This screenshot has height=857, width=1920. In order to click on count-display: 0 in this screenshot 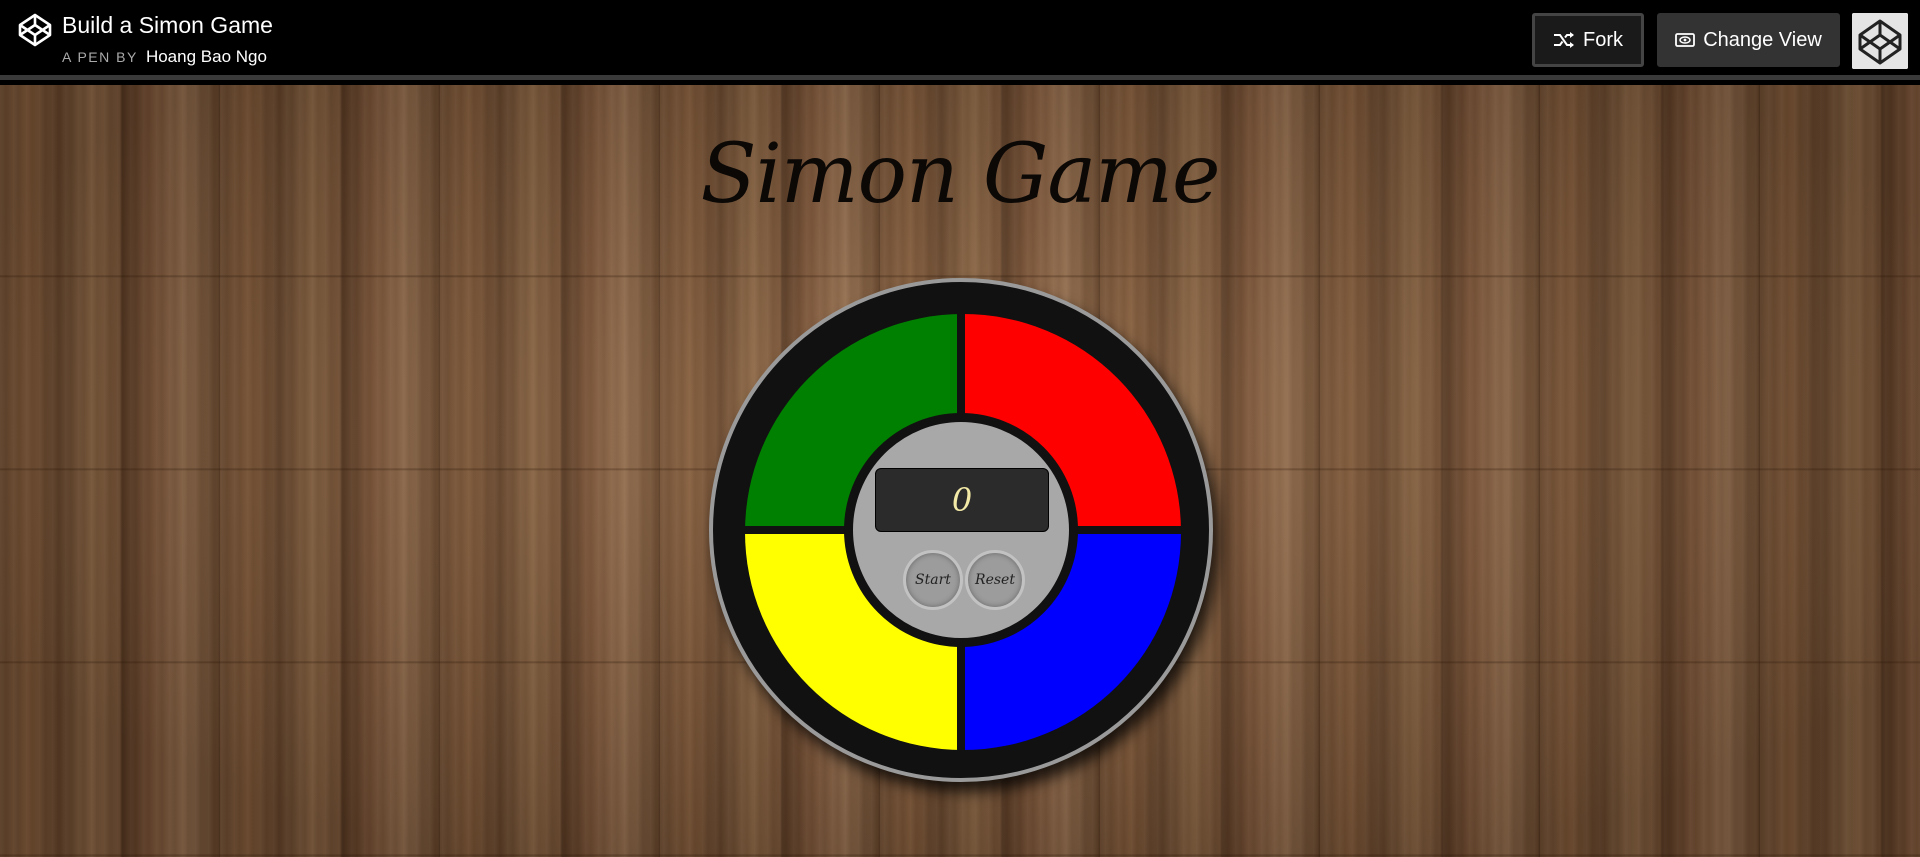, I will do `click(962, 500)`.